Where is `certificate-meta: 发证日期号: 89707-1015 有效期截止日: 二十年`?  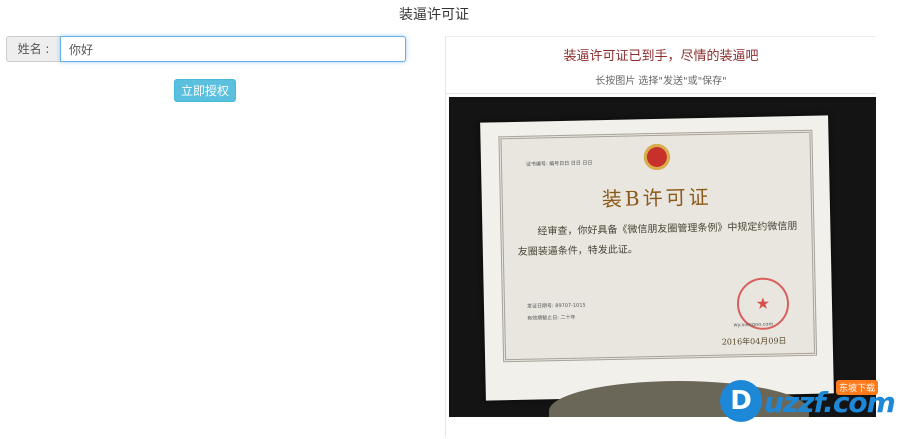 certificate-meta: 发证日期号: 89707-1015 有效期截止日: 二十年 is located at coordinates (556, 312).